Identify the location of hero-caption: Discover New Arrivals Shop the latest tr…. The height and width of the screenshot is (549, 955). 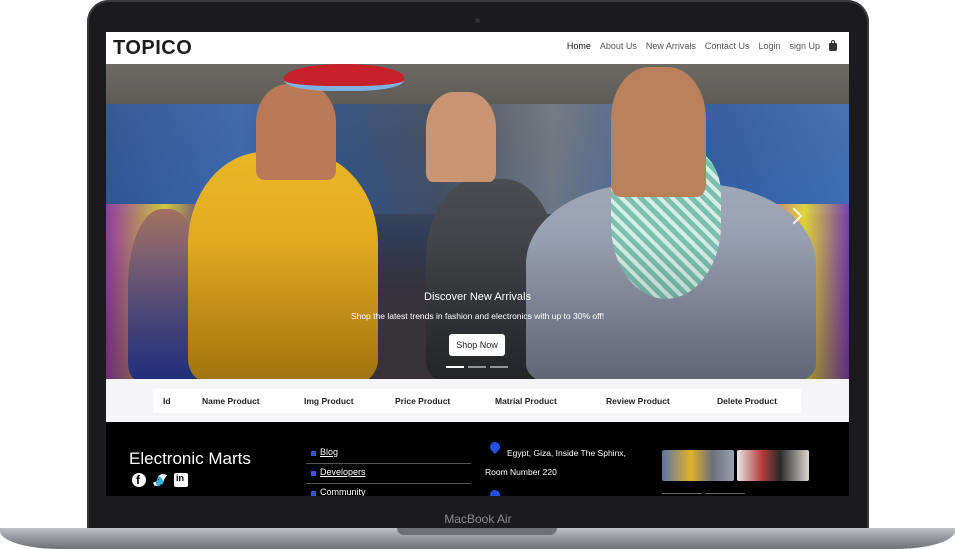
(477, 306).